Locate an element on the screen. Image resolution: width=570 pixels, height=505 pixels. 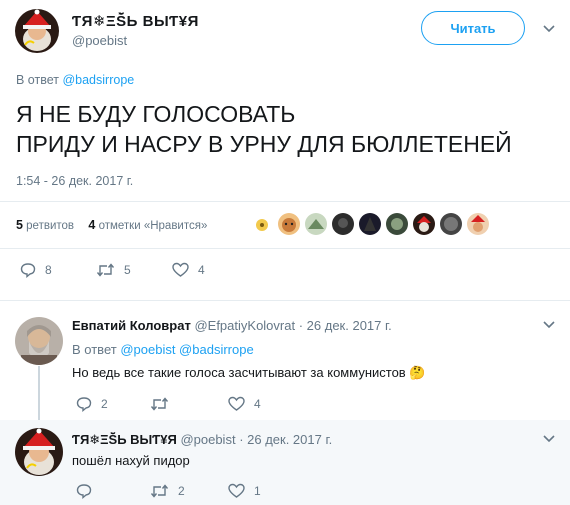
reply-action: 8 is located at coordinates (36, 270).